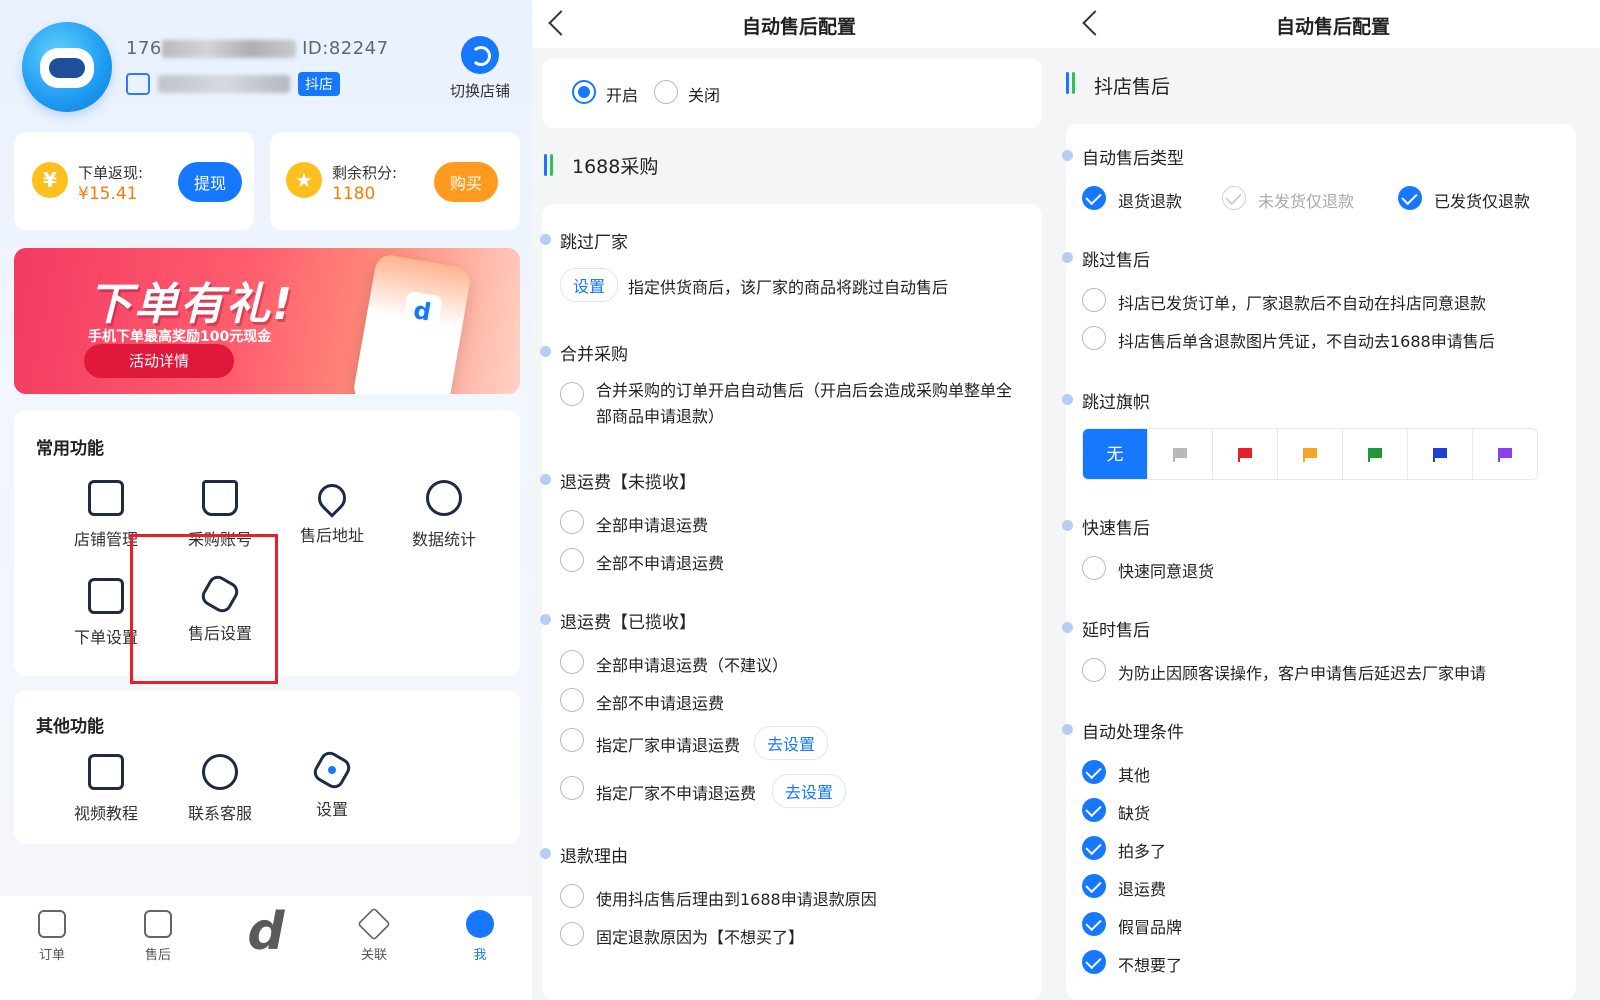 The image size is (1600, 1000). I want to click on promo-banner: 下单有礼! 手机下单最高奖励100元现金 活动详情 d, so click(267, 321).